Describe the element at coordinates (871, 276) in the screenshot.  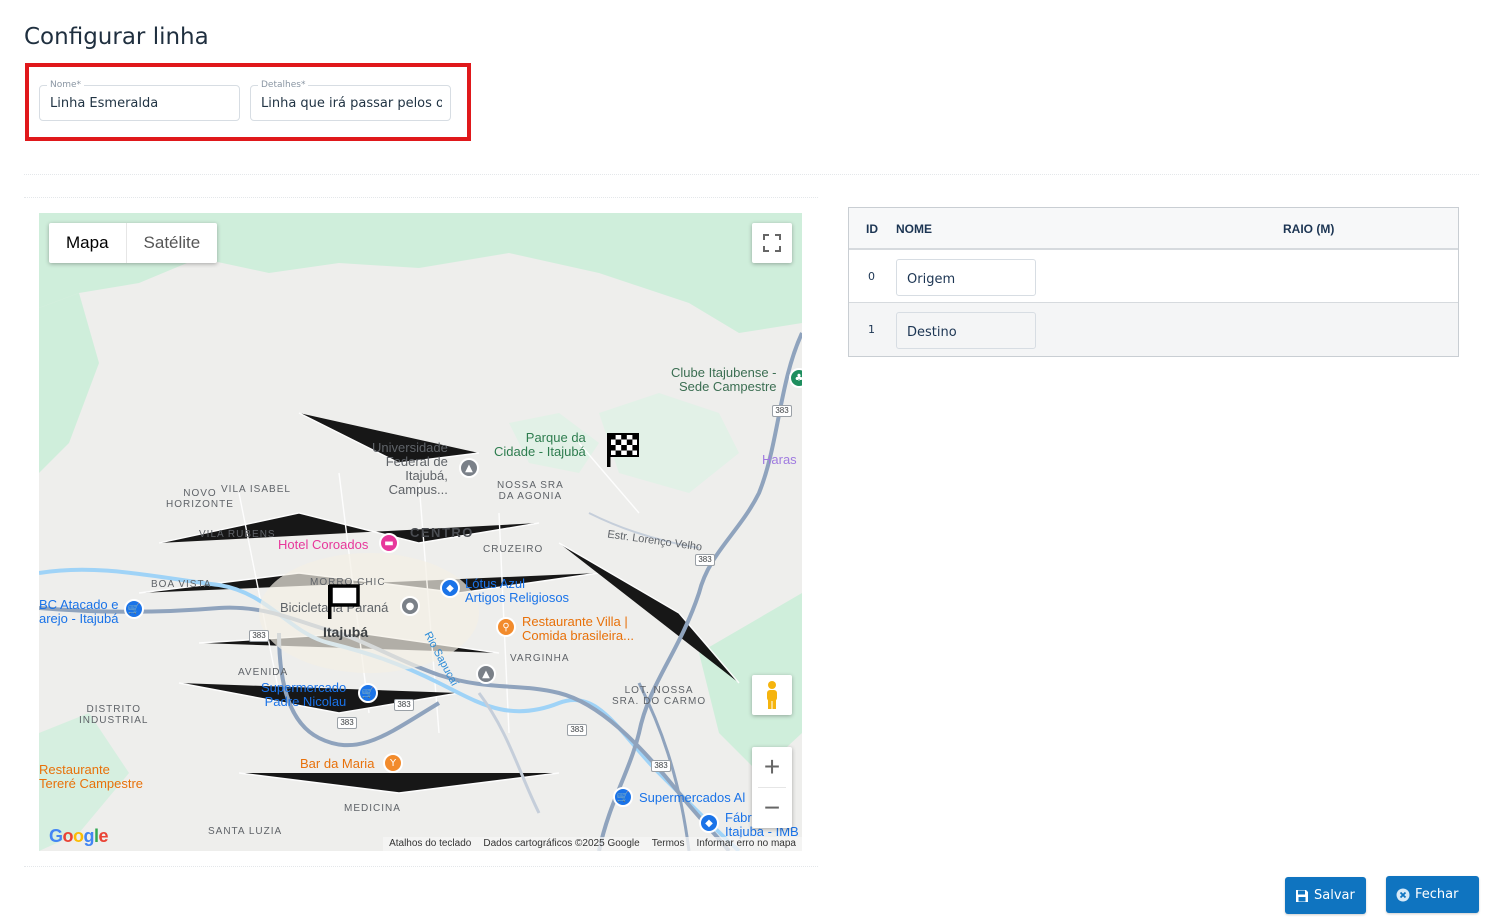
I see `row-id: 0` at that location.